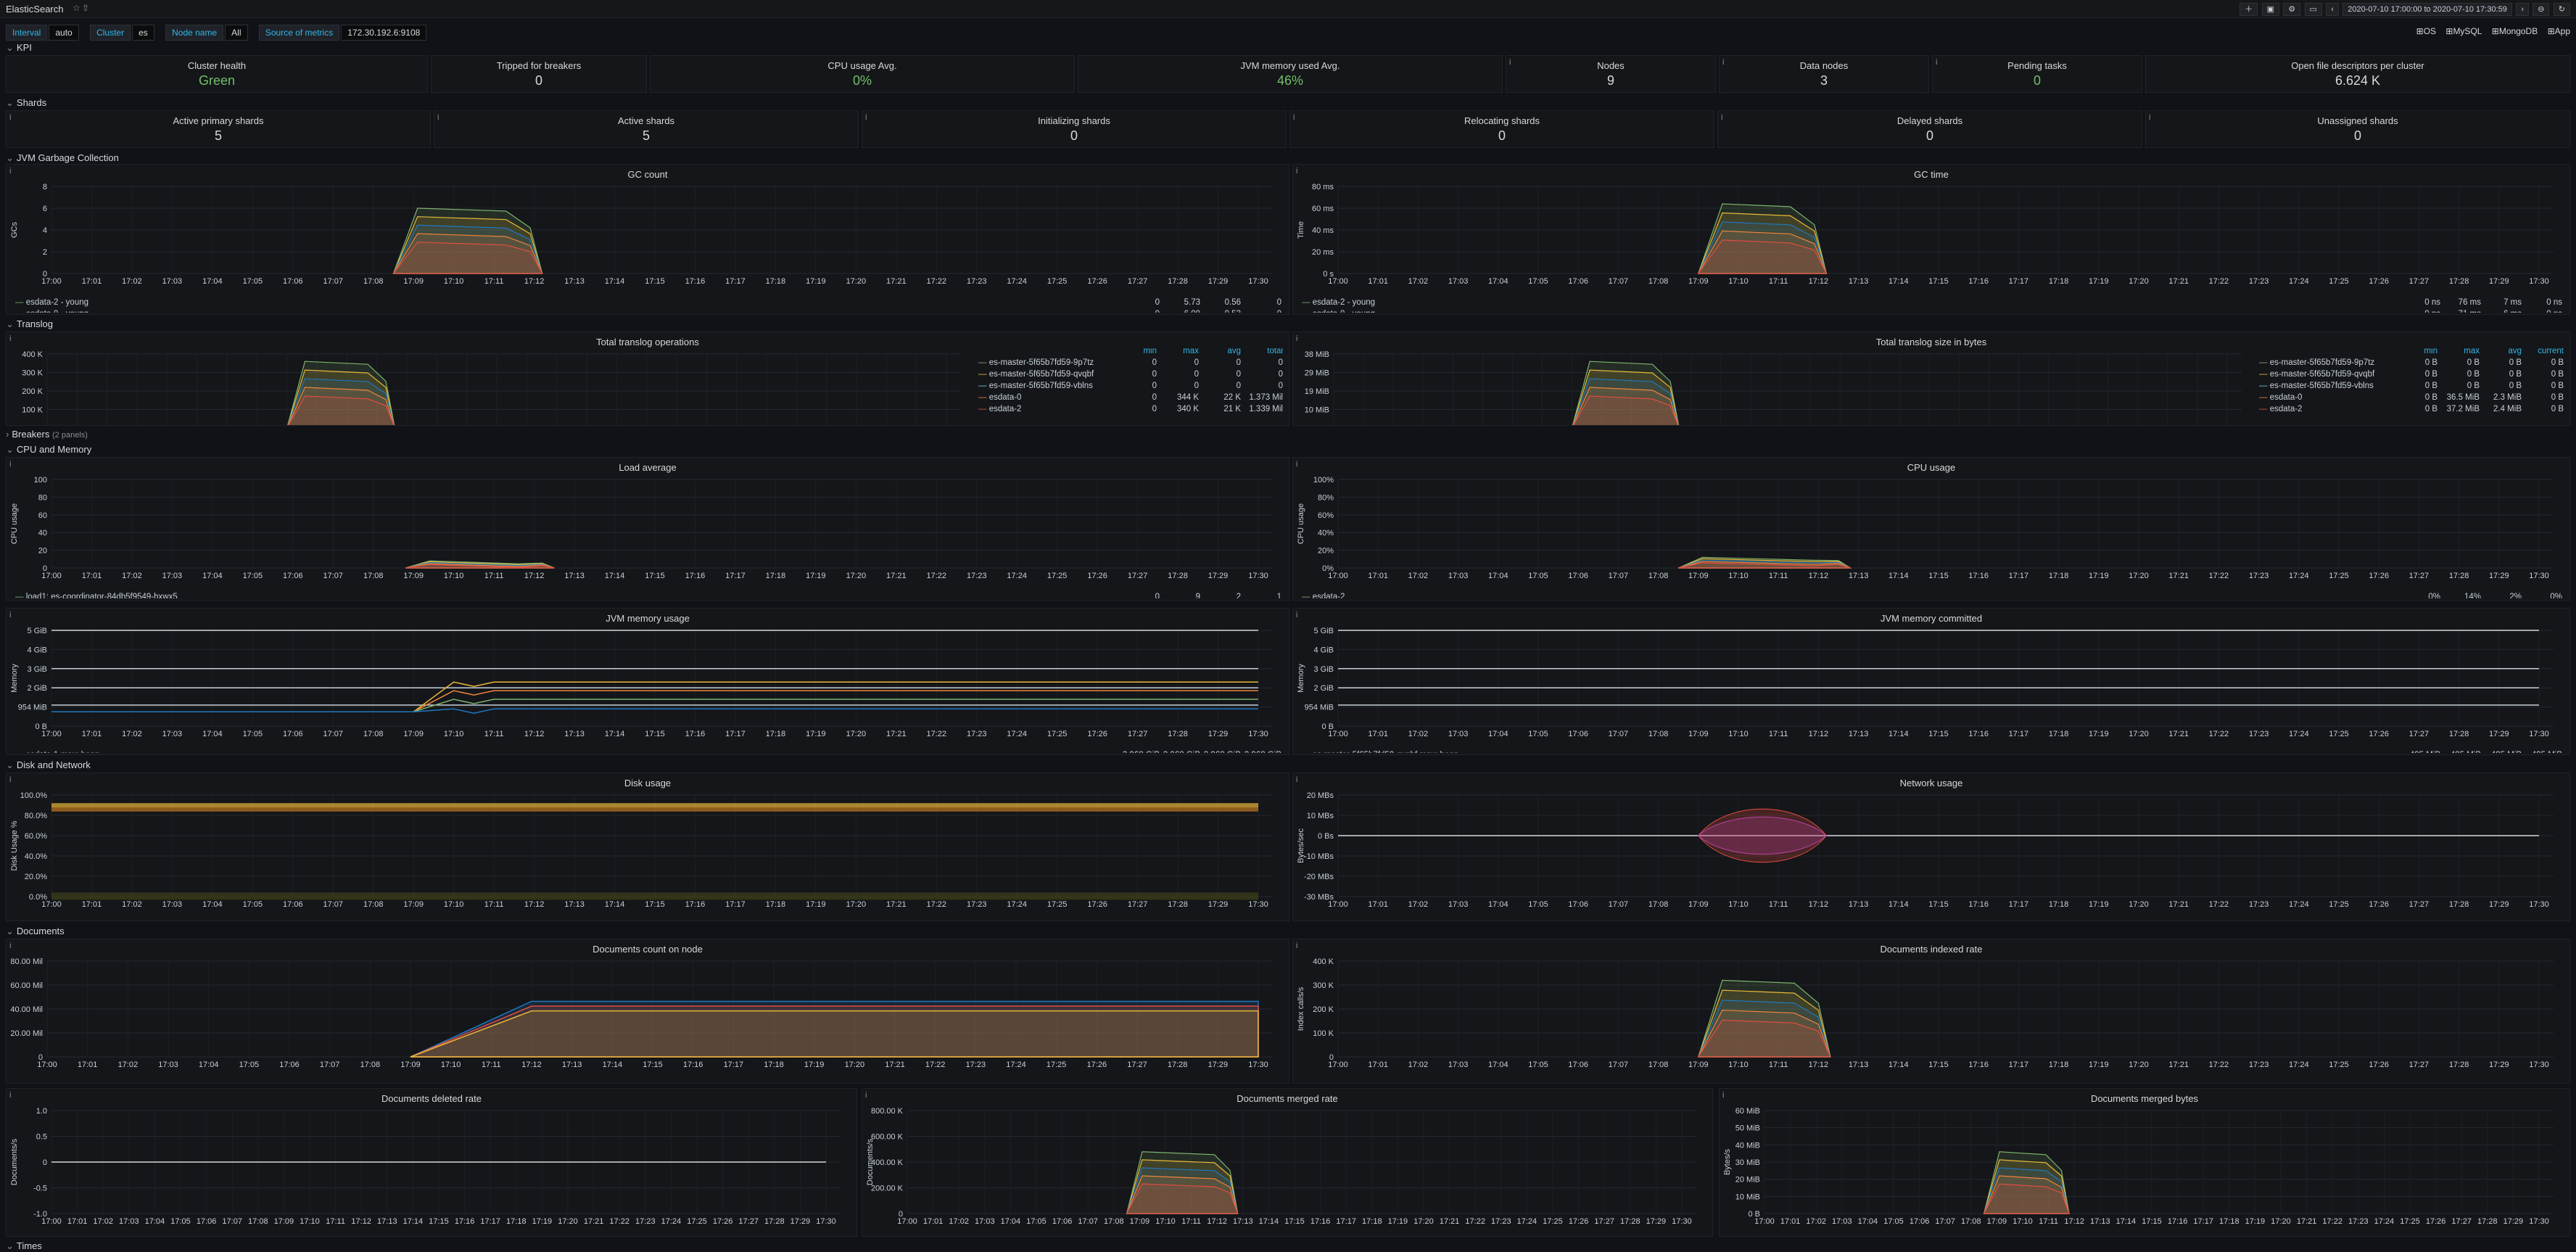 The image size is (2576, 1252). I want to click on legend-header: current, so click(2543, 351).